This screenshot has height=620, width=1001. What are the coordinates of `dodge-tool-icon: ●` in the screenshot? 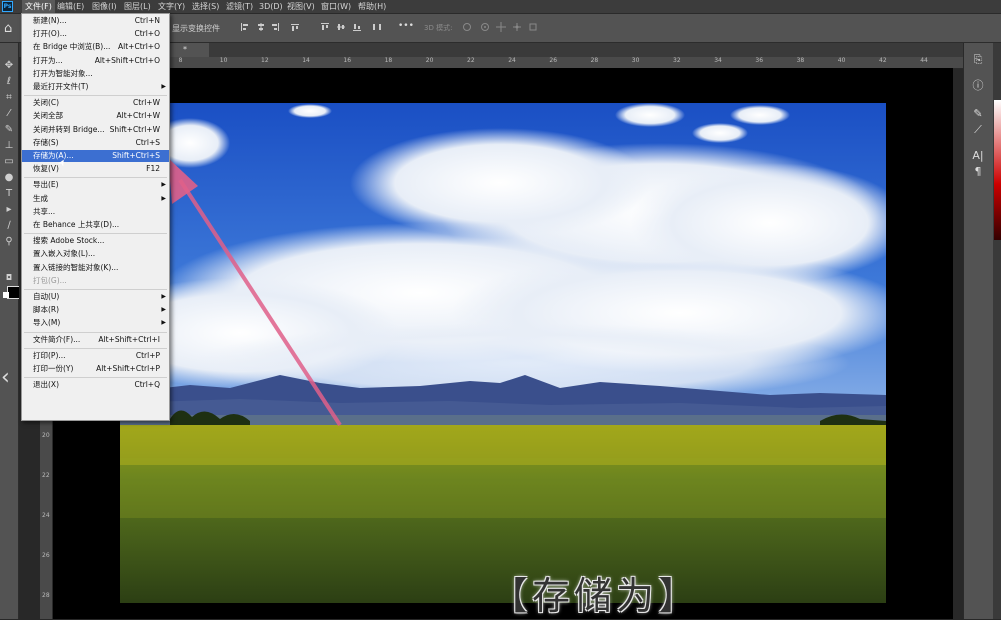 It's located at (9, 178).